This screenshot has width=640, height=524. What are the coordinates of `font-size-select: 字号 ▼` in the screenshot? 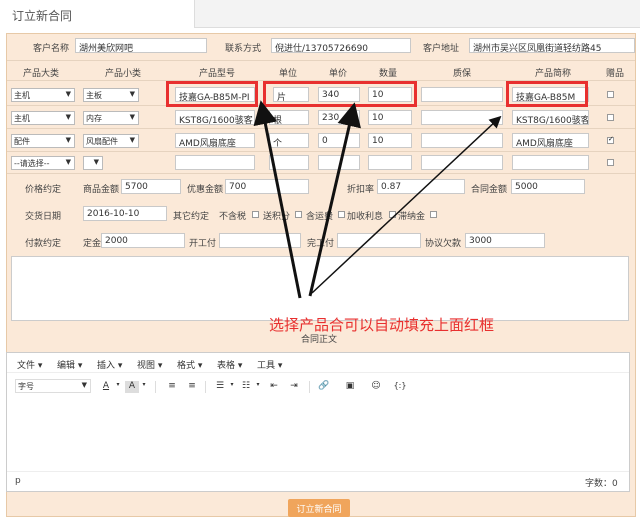 It's located at (53, 386).